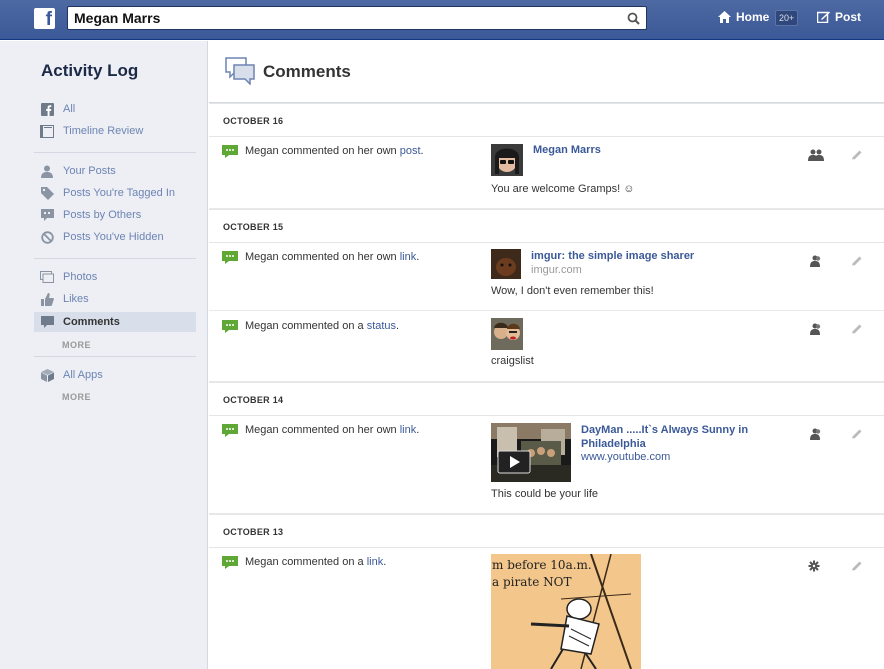 This screenshot has height=669, width=884. What do you see at coordinates (507, 160) in the screenshot?
I see `profile-thumbnail` at bounding box center [507, 160].